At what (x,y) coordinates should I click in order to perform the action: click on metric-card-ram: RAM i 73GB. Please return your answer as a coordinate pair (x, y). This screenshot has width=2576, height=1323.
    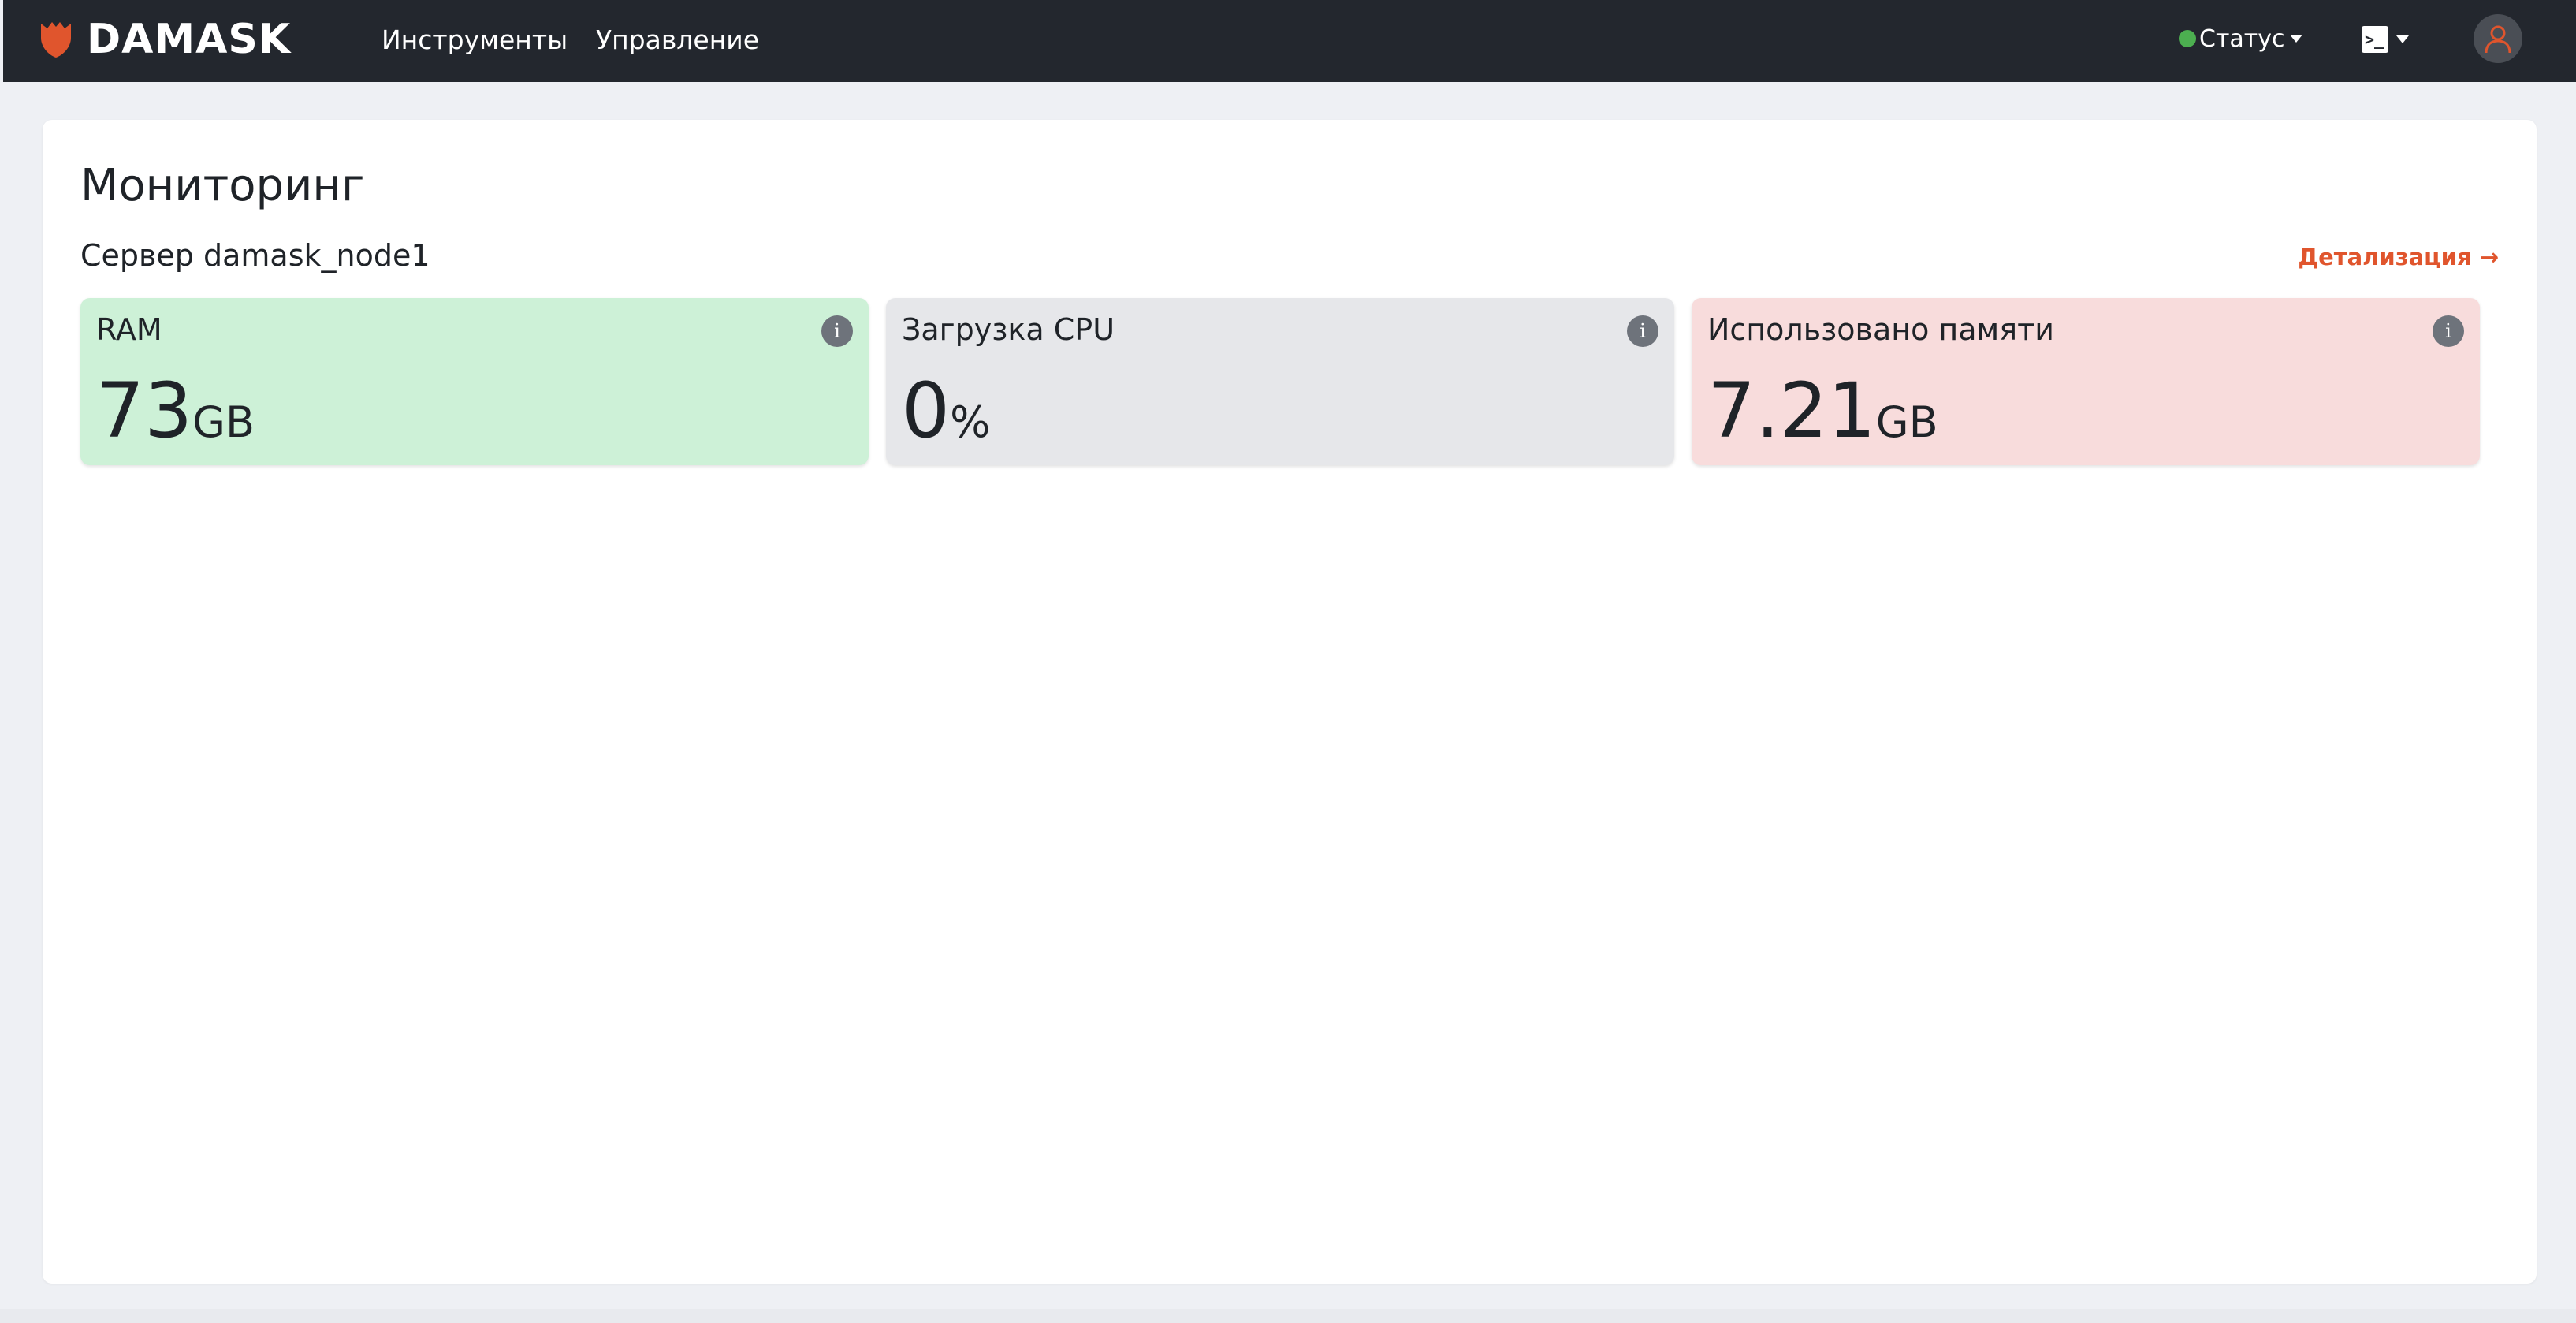
    Looking at the image, I should click on (474, 381).